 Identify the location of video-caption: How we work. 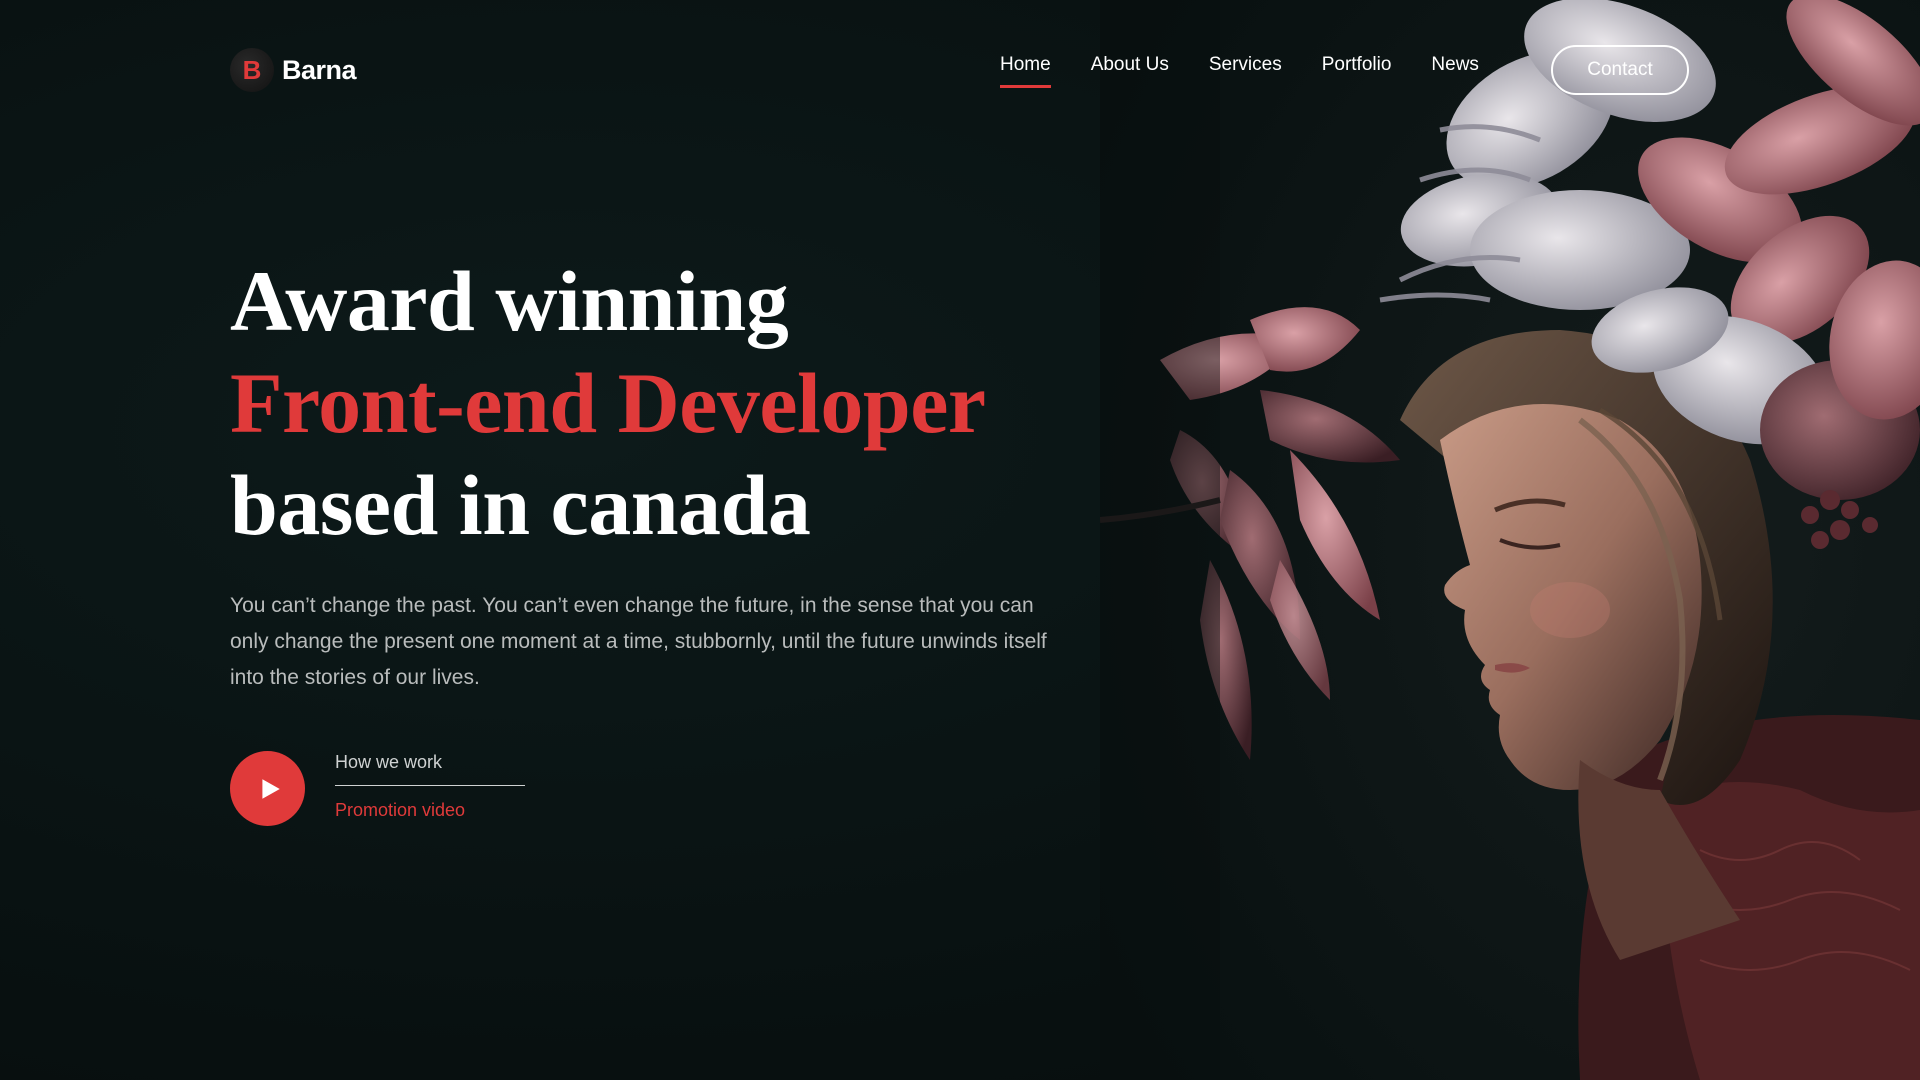
(430, 769).